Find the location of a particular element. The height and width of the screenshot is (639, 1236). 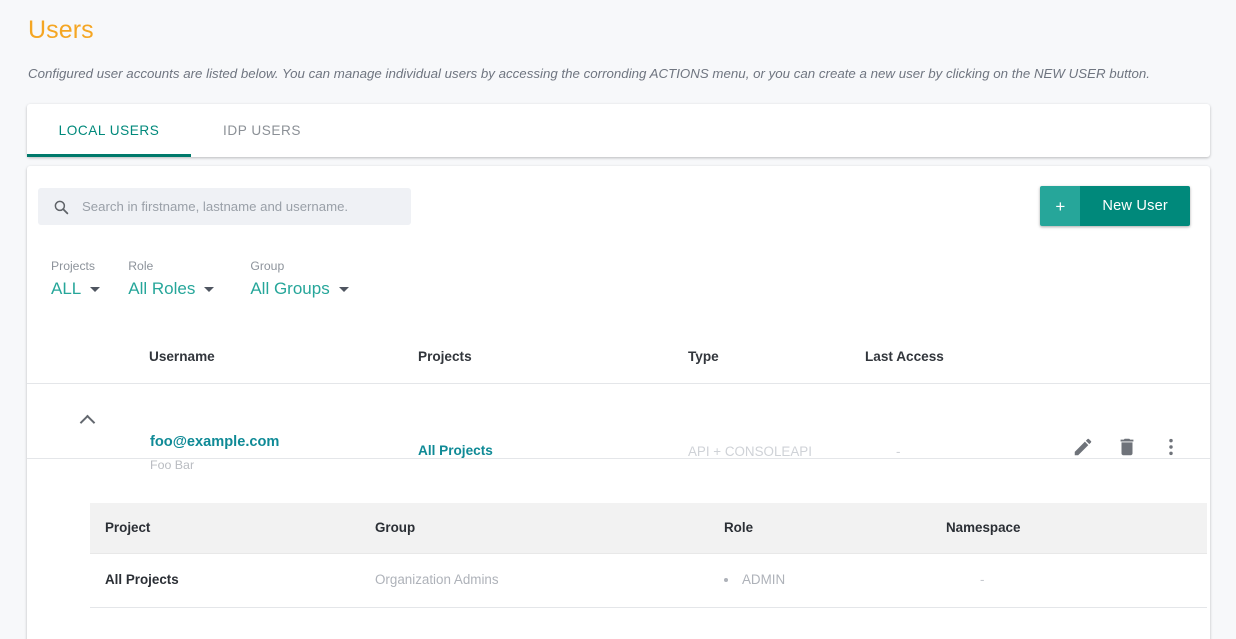

edit-icon is located at coordinates (1083, 447).